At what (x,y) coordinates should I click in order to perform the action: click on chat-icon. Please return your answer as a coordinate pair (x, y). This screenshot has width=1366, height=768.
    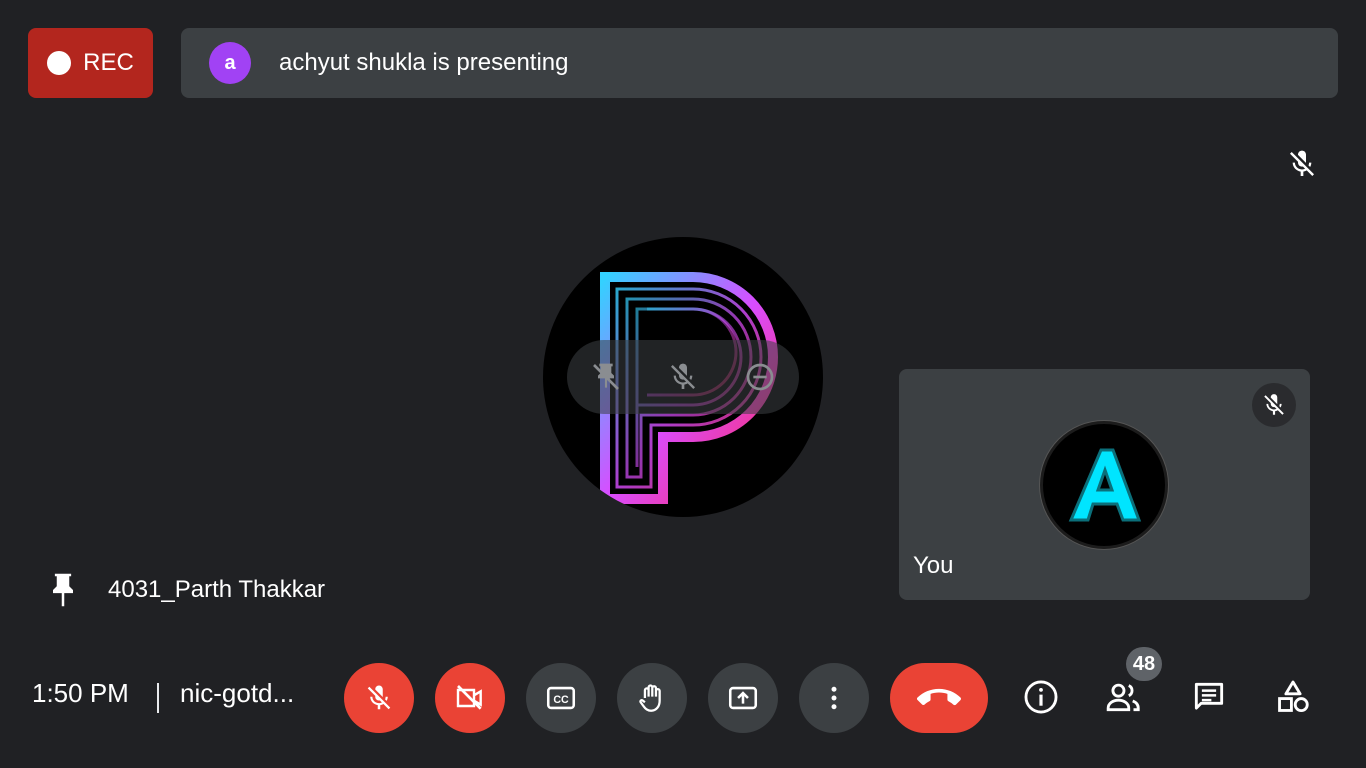
    Looking at the image, I should click on (1209, 696).